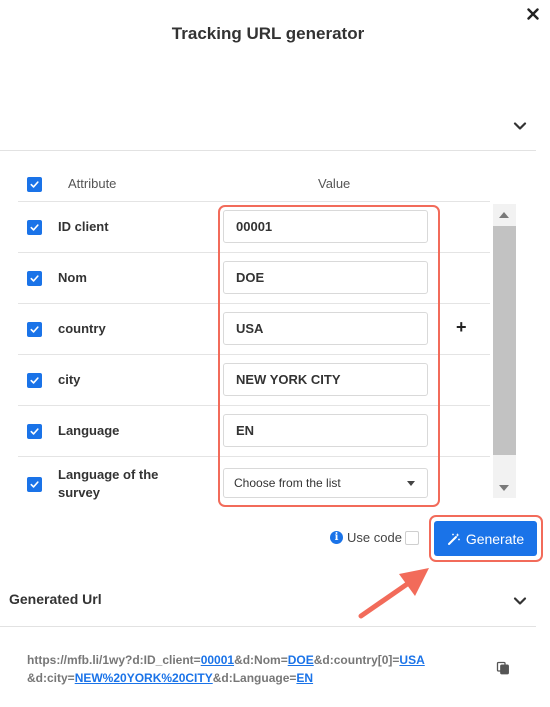 This screenshot has height=707, width=550. Describe the element at coordinates (334, 183) in the screenshot. I see `column-header-value: Value` at that location.